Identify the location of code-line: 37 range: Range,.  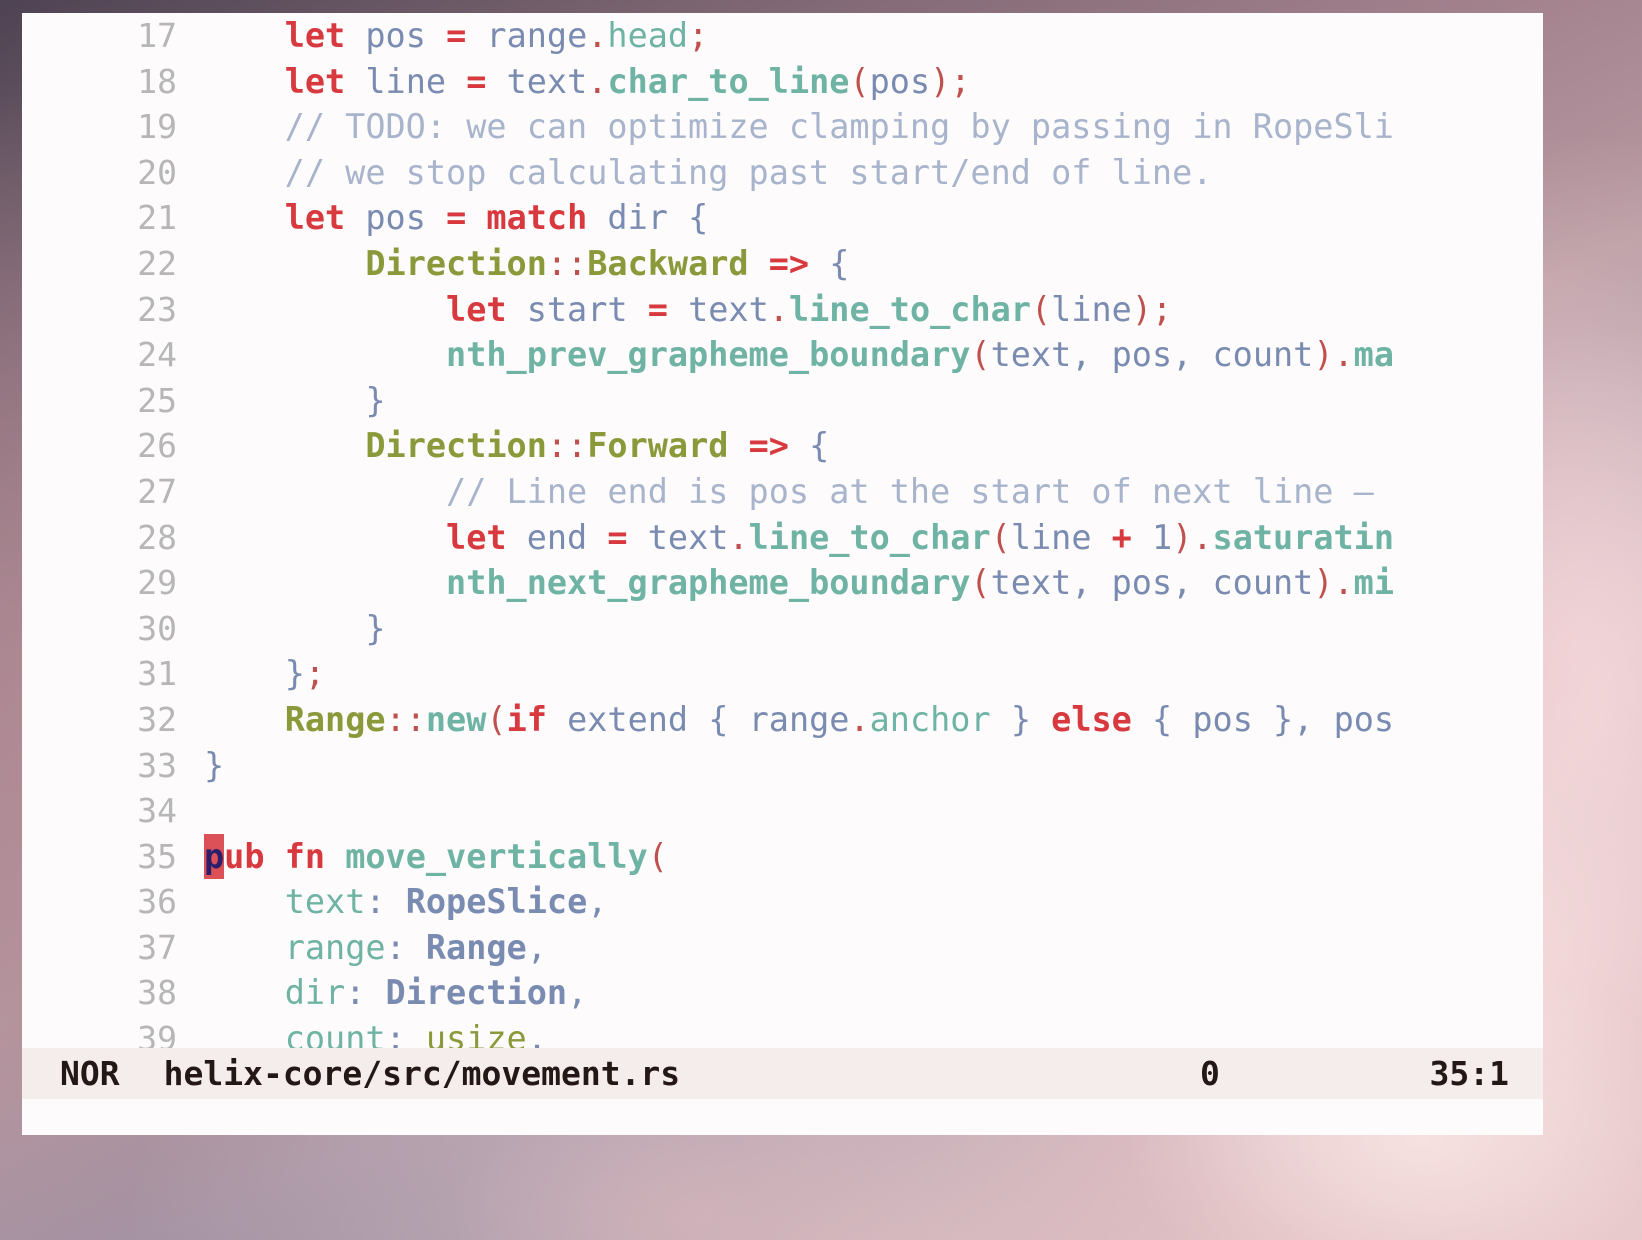
(782, 948).